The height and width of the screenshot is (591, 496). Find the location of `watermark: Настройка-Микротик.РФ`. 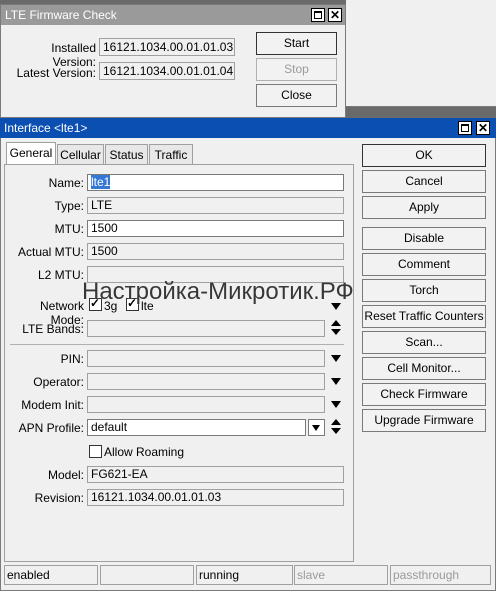

watermark: Настройка-Микротик.РФ is located at coordinates (218, 291).